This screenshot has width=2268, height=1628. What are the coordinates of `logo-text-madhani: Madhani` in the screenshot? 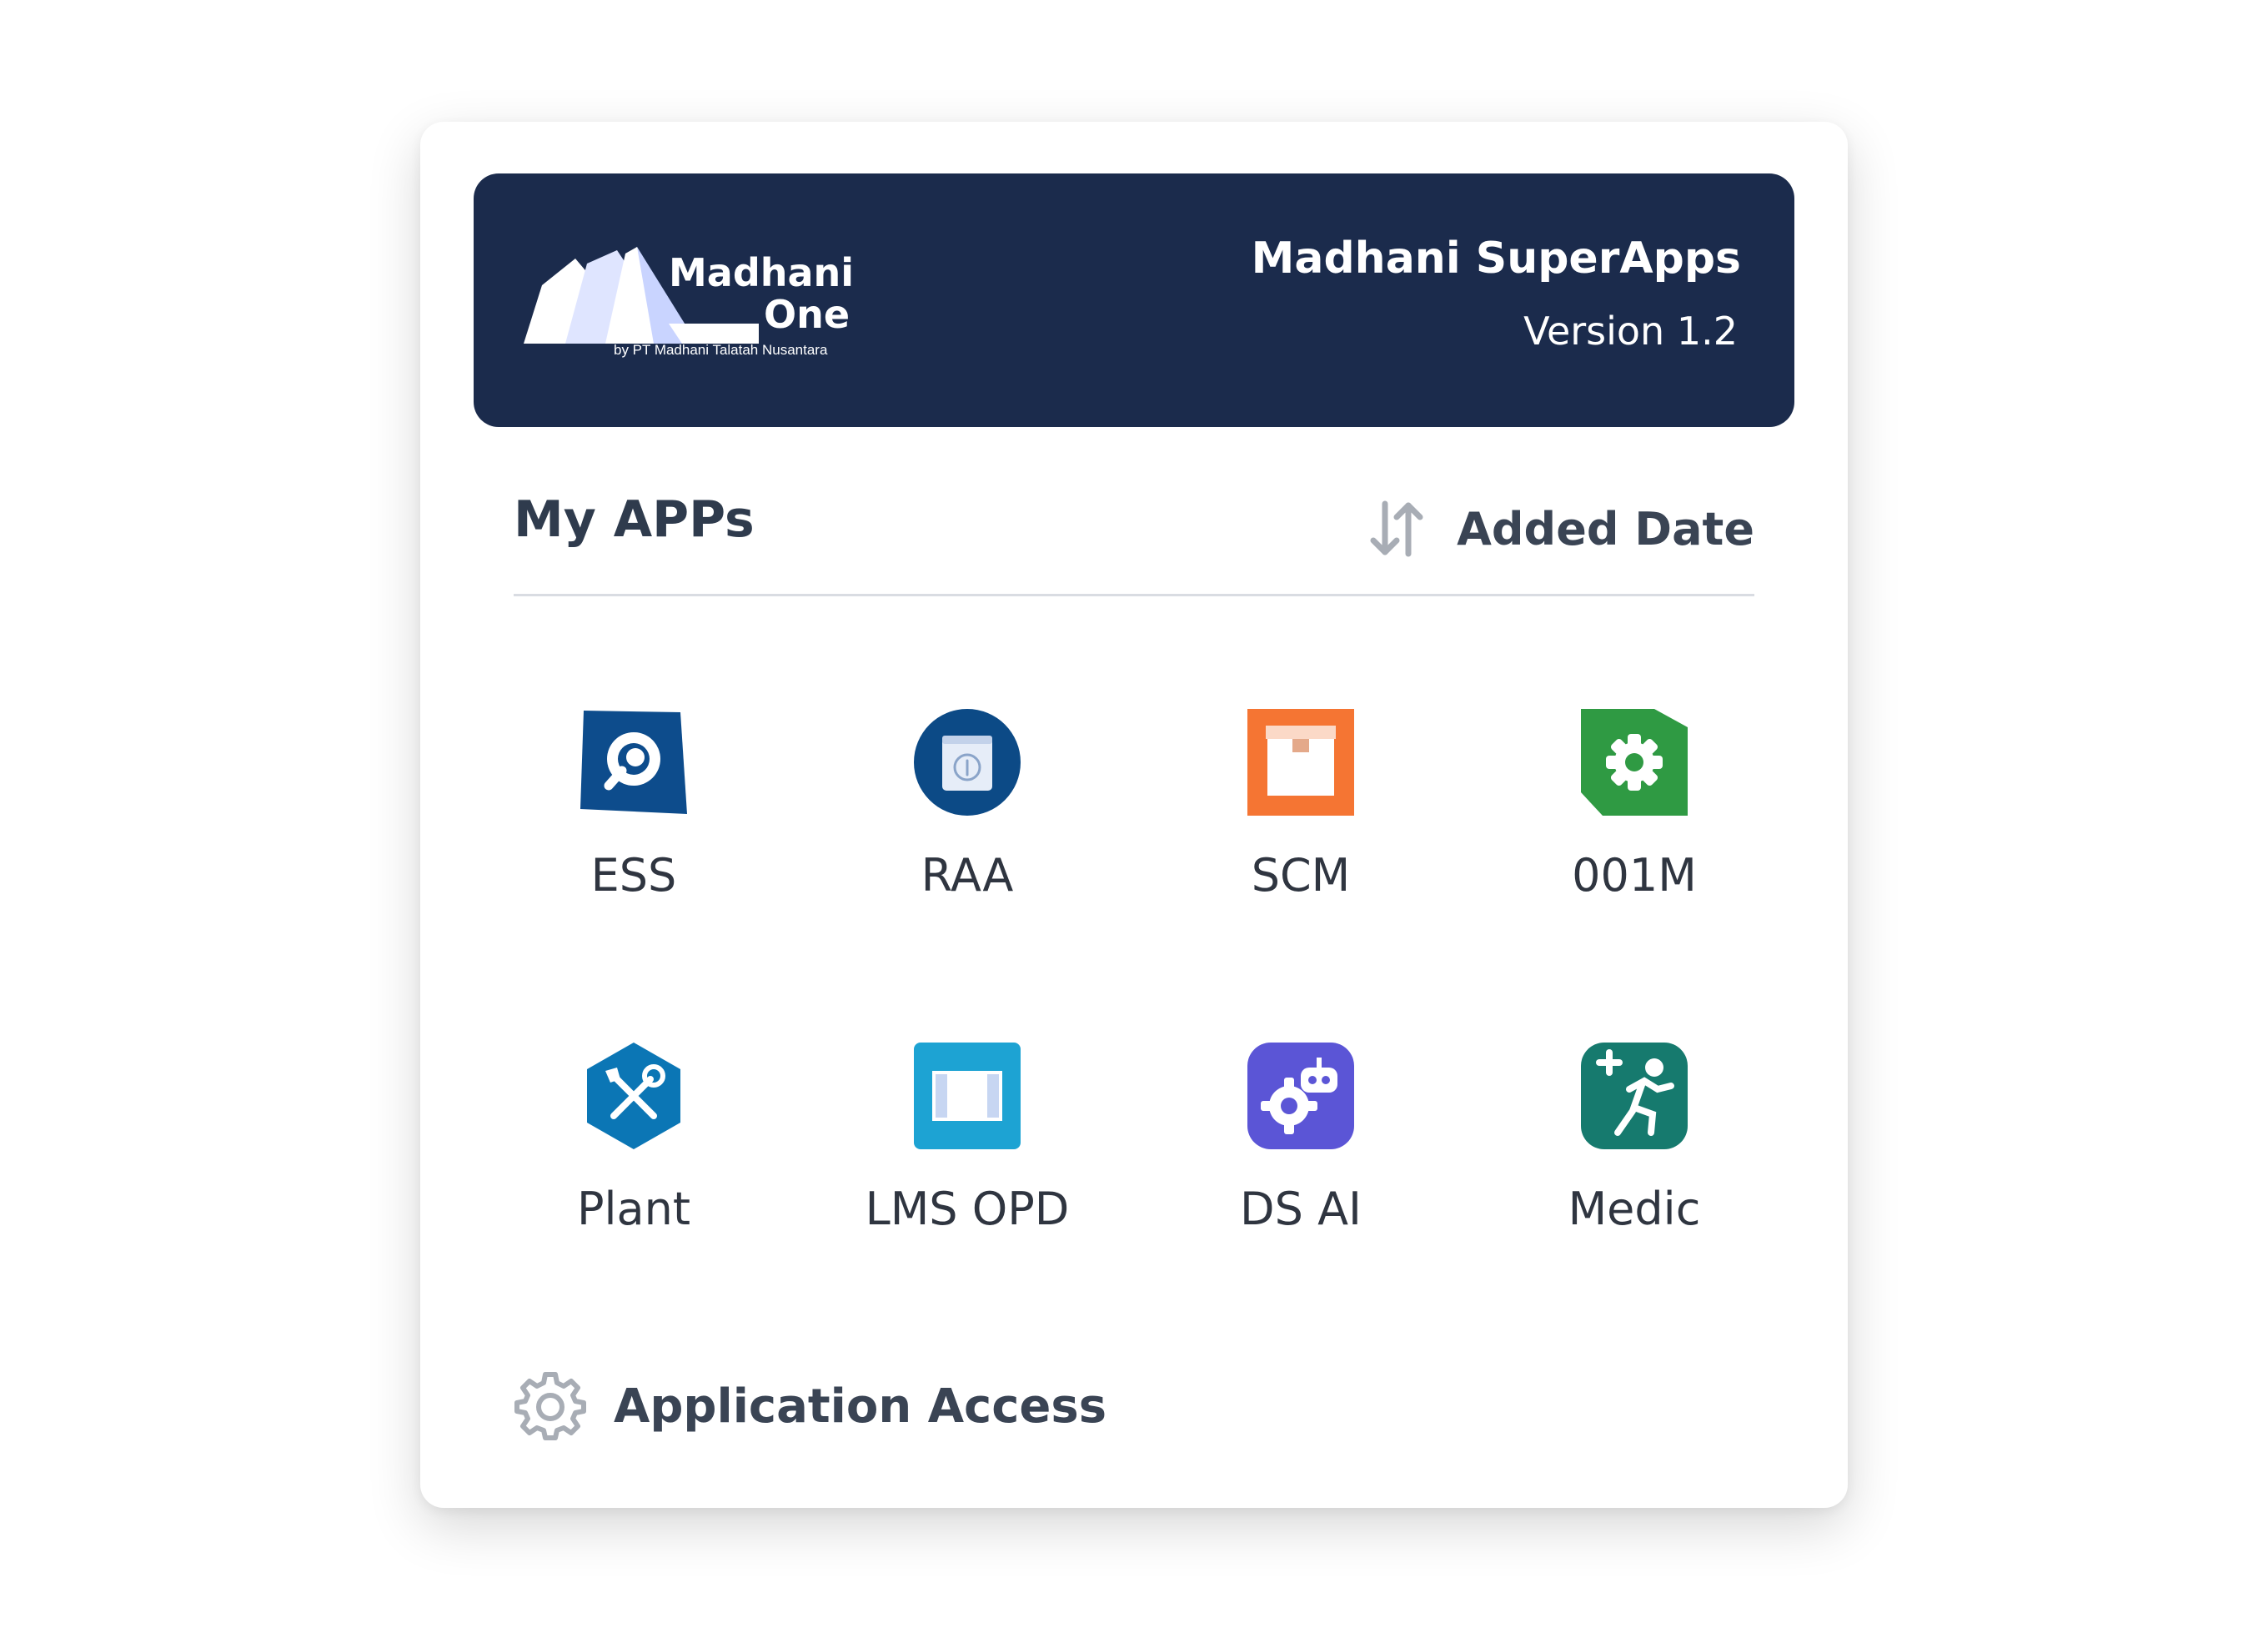 It's located at (762, 272).